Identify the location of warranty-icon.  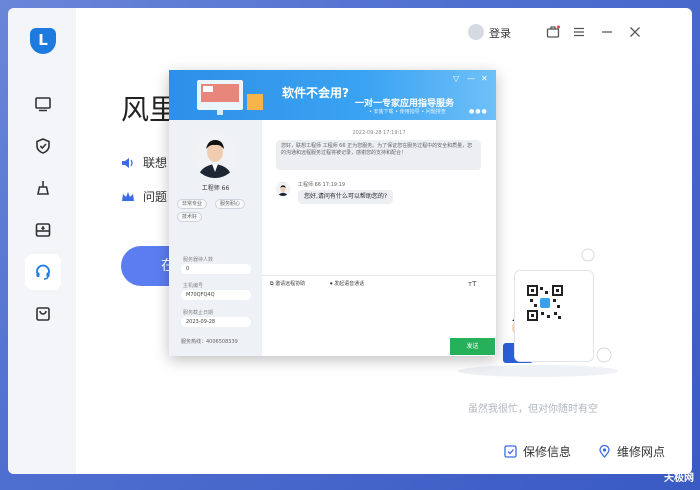
(510, 451).